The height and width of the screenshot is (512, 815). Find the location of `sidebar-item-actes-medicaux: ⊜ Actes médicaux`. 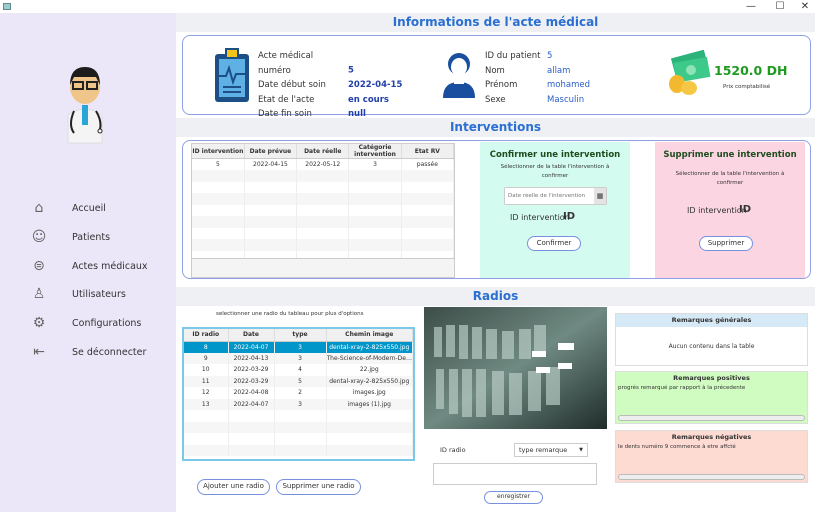

sidebar-item-actes-medicaux: ⊜ Actes médicaux is located at coordinates (98, 266).